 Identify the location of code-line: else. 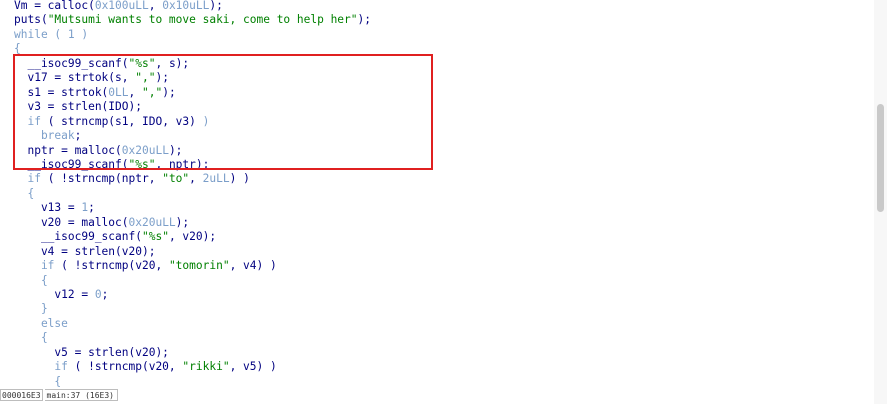
(41, 324).